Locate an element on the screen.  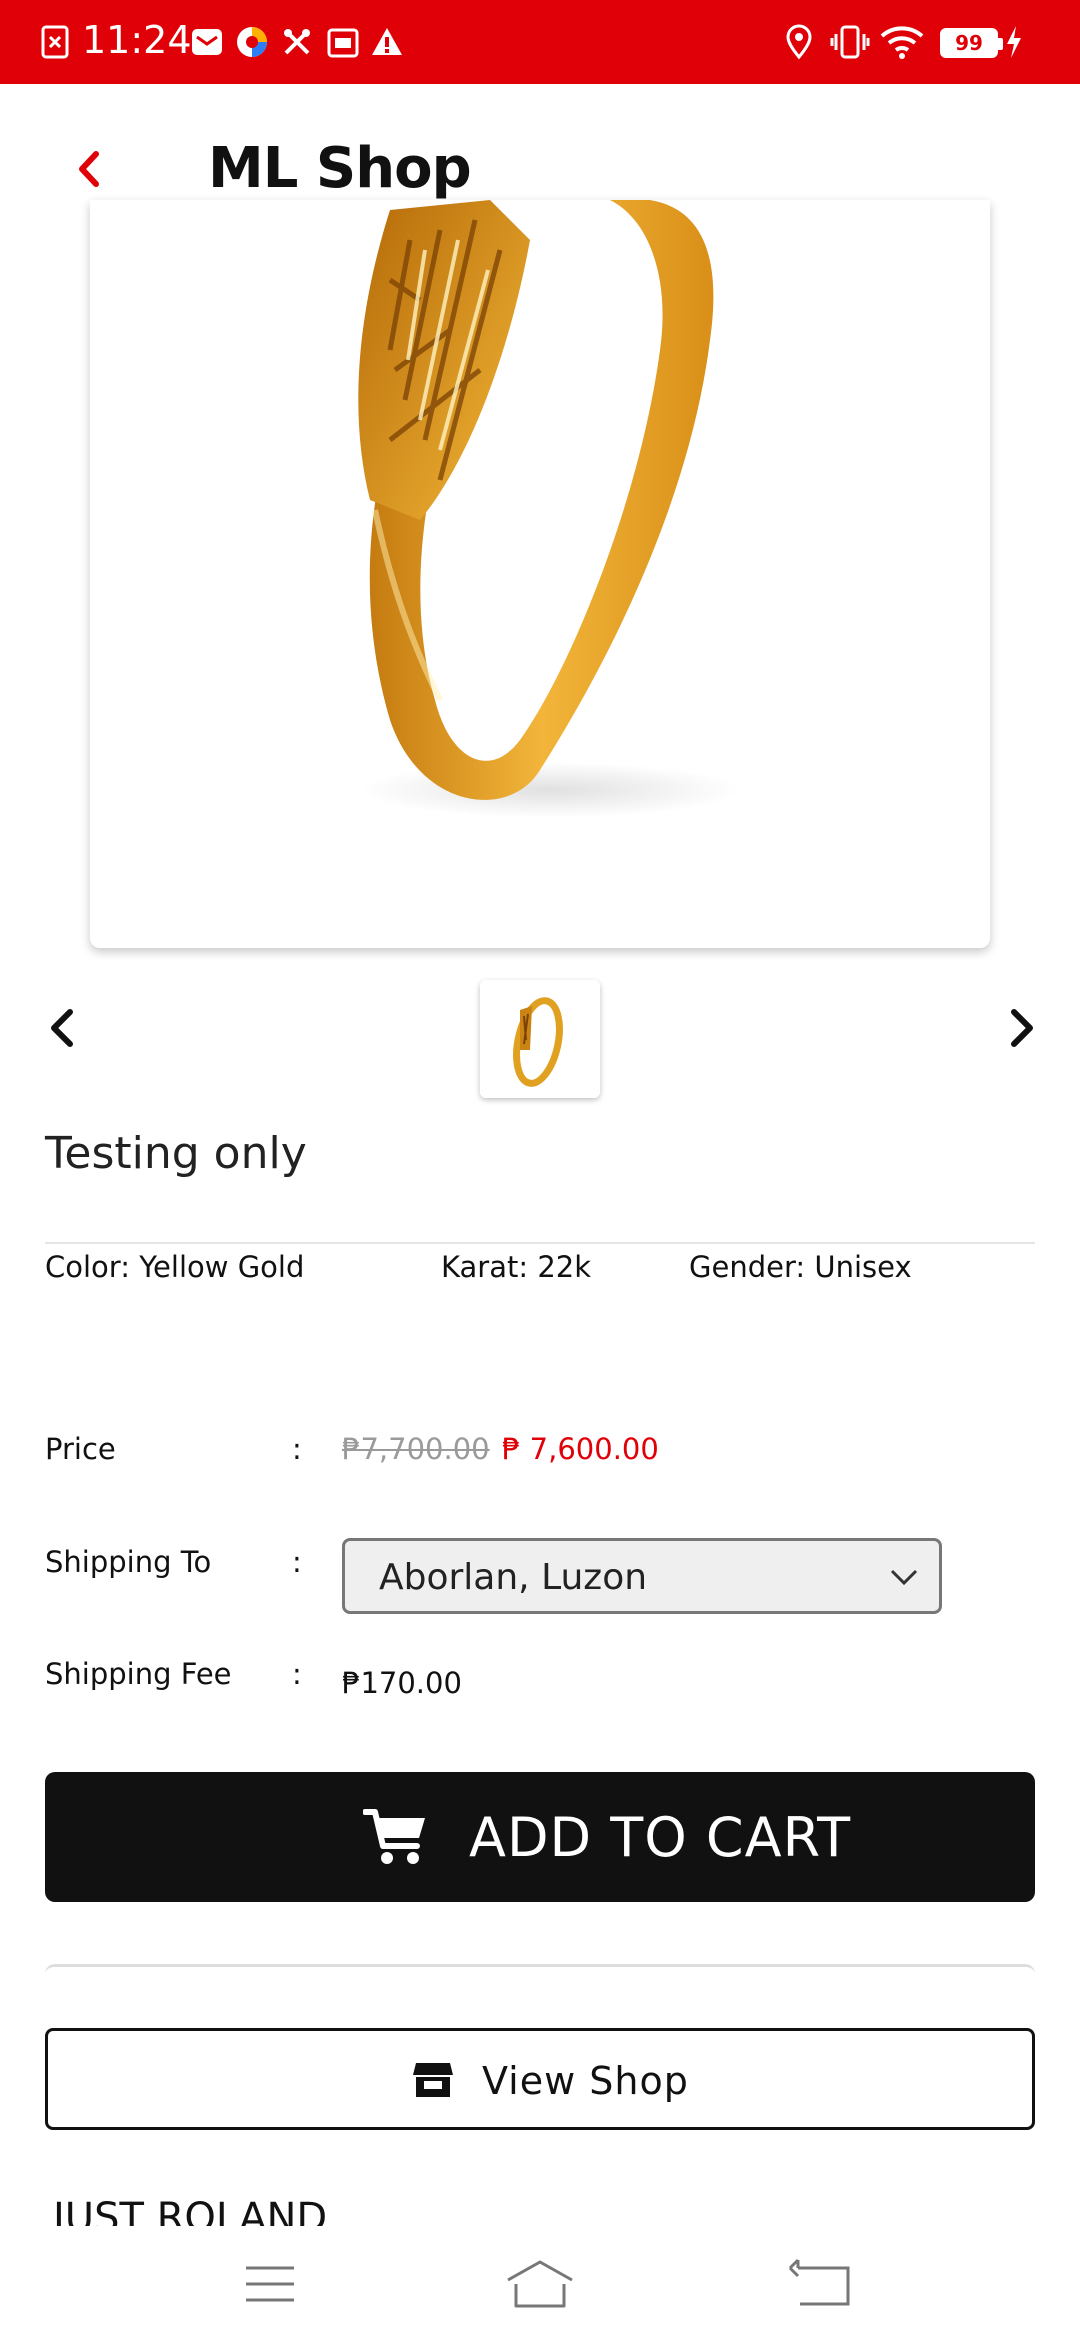
store-icon is located at coordinates (433, 2080).